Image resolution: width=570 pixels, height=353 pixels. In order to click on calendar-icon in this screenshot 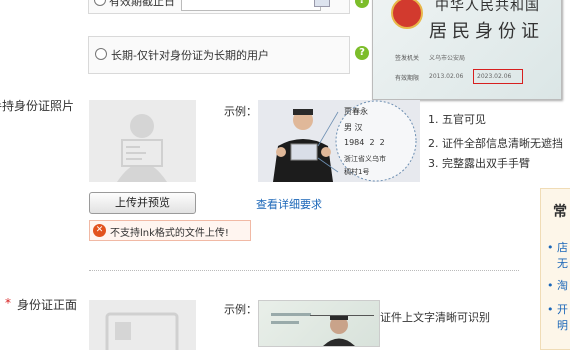, I will do `click(322, 3)`.